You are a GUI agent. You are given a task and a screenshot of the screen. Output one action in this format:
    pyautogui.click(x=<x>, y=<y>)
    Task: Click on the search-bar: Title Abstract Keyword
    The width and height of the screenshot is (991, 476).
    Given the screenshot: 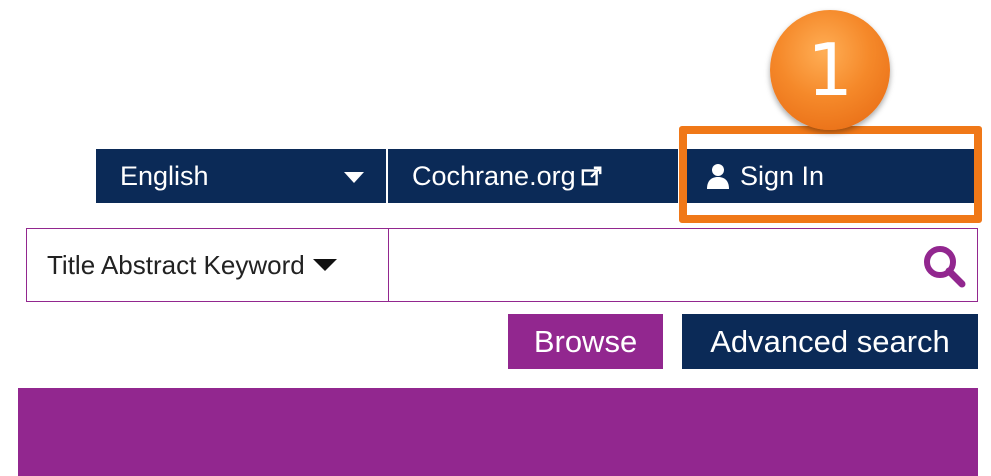 What is the action you would take?
    pyautogui.click(x=502, y=265)
    